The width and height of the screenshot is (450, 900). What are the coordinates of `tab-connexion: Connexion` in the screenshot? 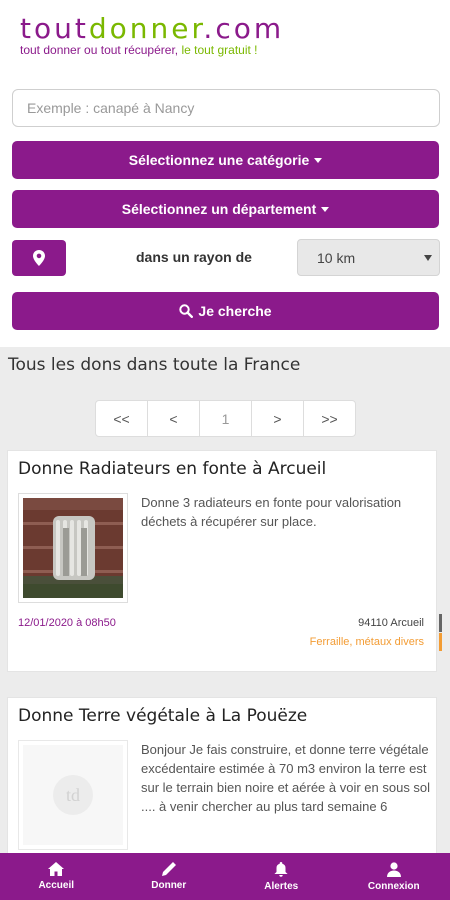 It's located at (394, 876).